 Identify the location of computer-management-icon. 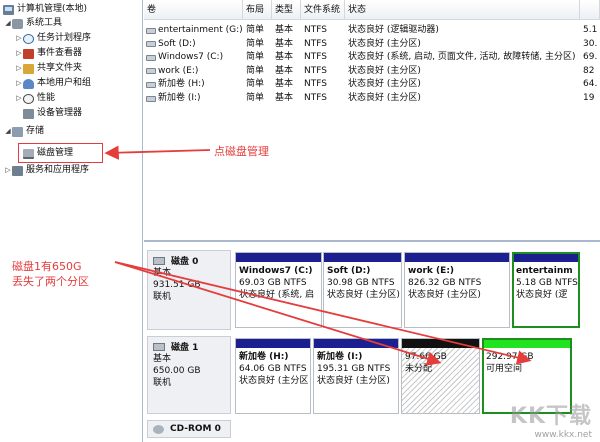
(8, 9).